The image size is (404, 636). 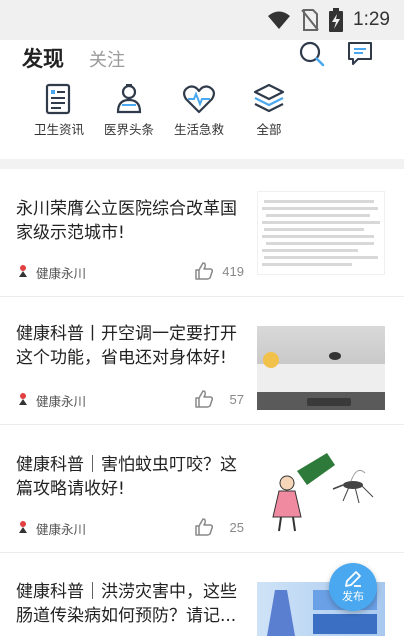 I want to click on news-title: 永川荣膺公立医院综合改革国家级示范城市!, so click(x=126, y=221).